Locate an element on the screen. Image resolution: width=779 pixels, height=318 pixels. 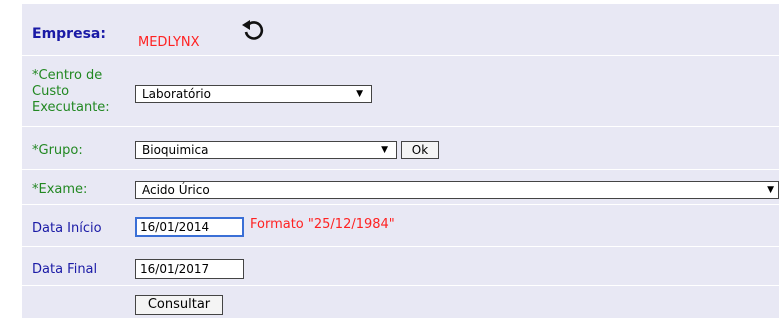
ok-button: Ok is located at coordinates (420, 150).